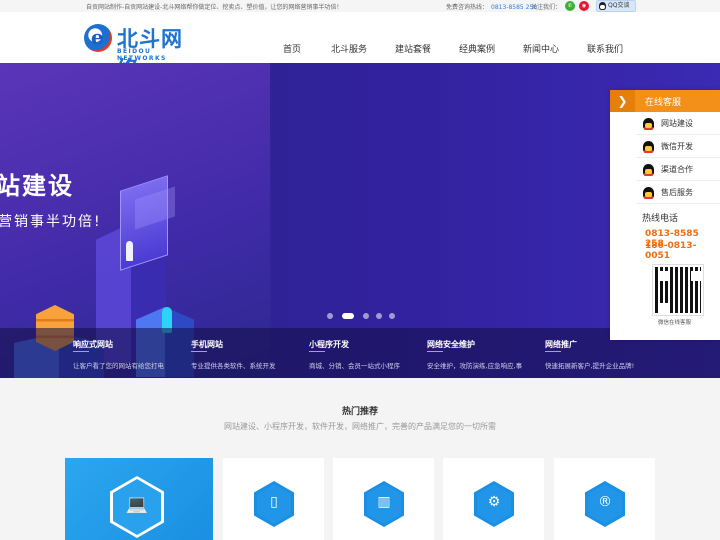 The height and width of the screenshot is (540, 720). What do you see at coordinates (233, 366) in the screenshot?
I see `feature-desc: 专业提供各类软件、系统开发` at bounding box center [233, 366].